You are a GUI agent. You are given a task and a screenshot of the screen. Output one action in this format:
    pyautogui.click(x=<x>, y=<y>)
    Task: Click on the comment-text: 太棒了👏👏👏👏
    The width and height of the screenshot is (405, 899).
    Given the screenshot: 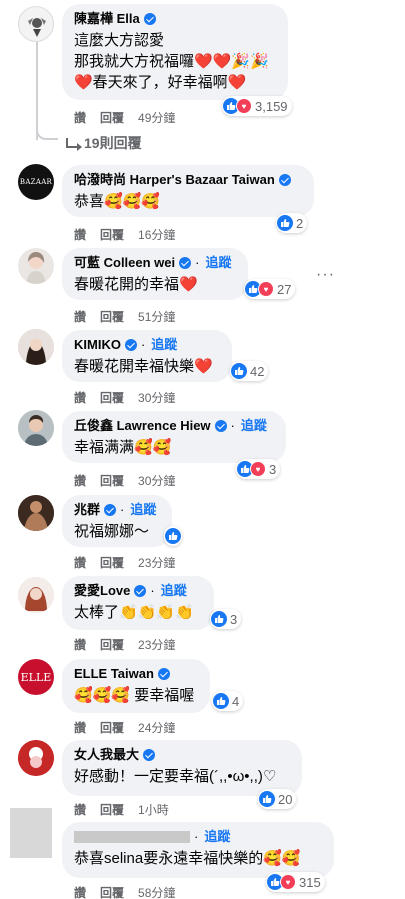 What is the action you would take?
    pyautogui.click(x=134, y=612)
    